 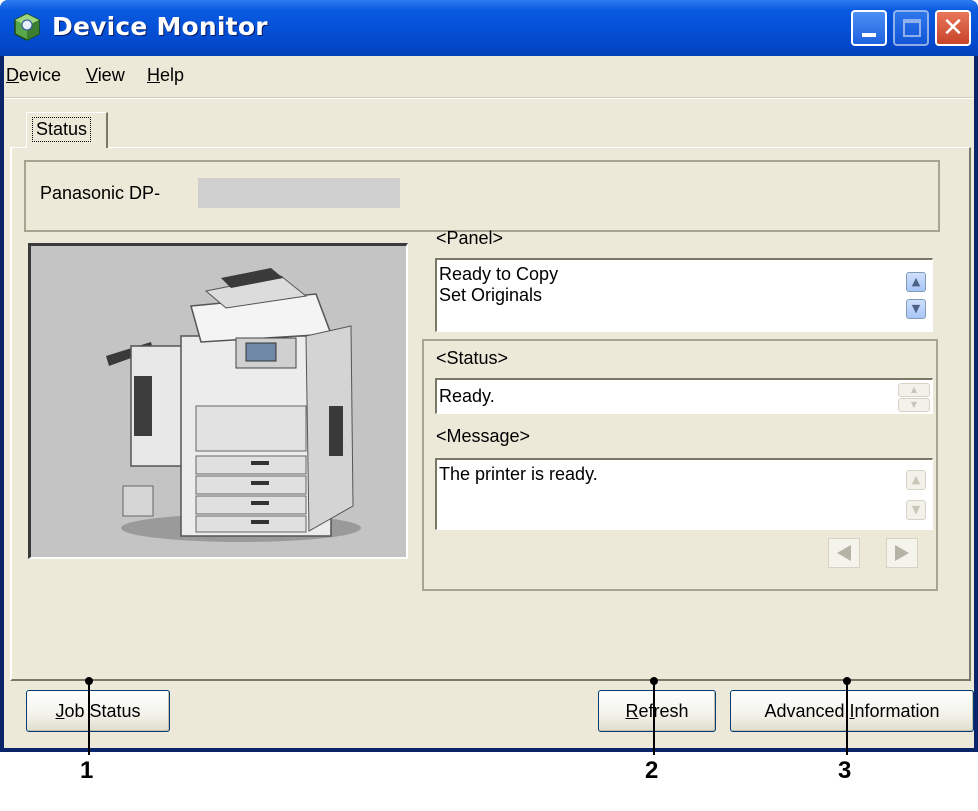 I want to click on status-spin-down: ▼, so click(x=914, y=405).